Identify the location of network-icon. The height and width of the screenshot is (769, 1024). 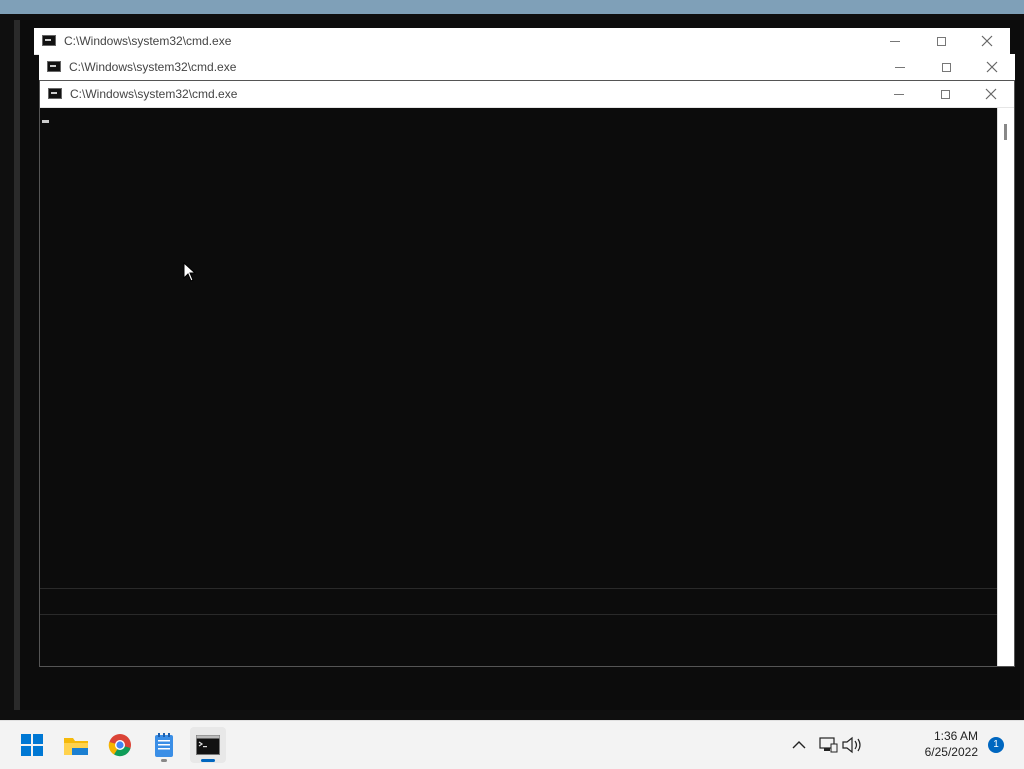
(828, 745).